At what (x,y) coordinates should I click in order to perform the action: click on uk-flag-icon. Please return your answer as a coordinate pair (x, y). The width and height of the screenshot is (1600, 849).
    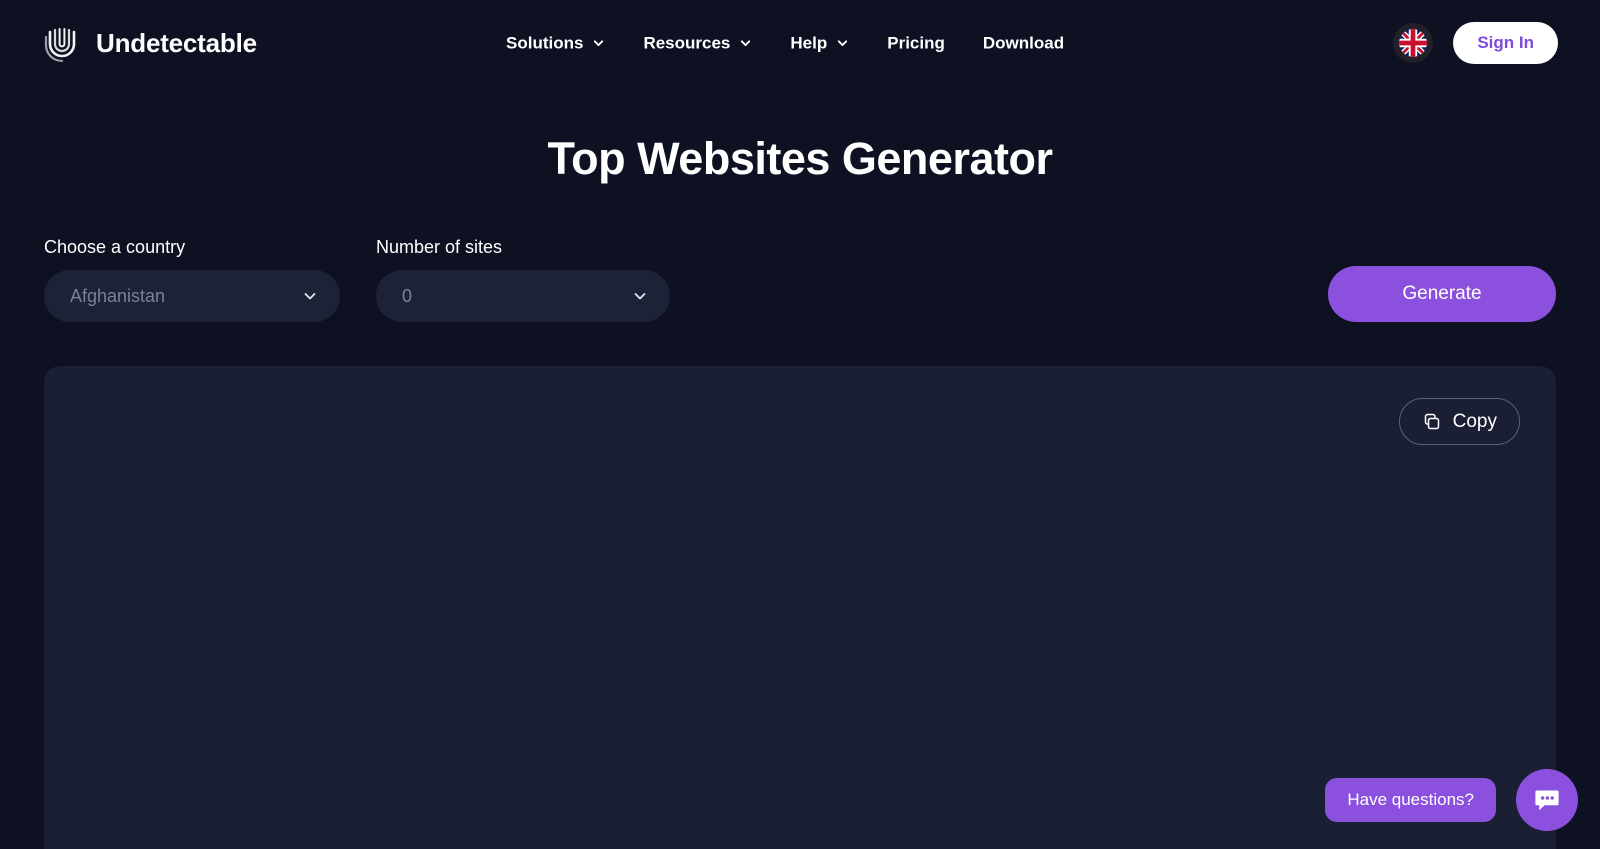
    Looking at the image, I should click on (1413, 43).